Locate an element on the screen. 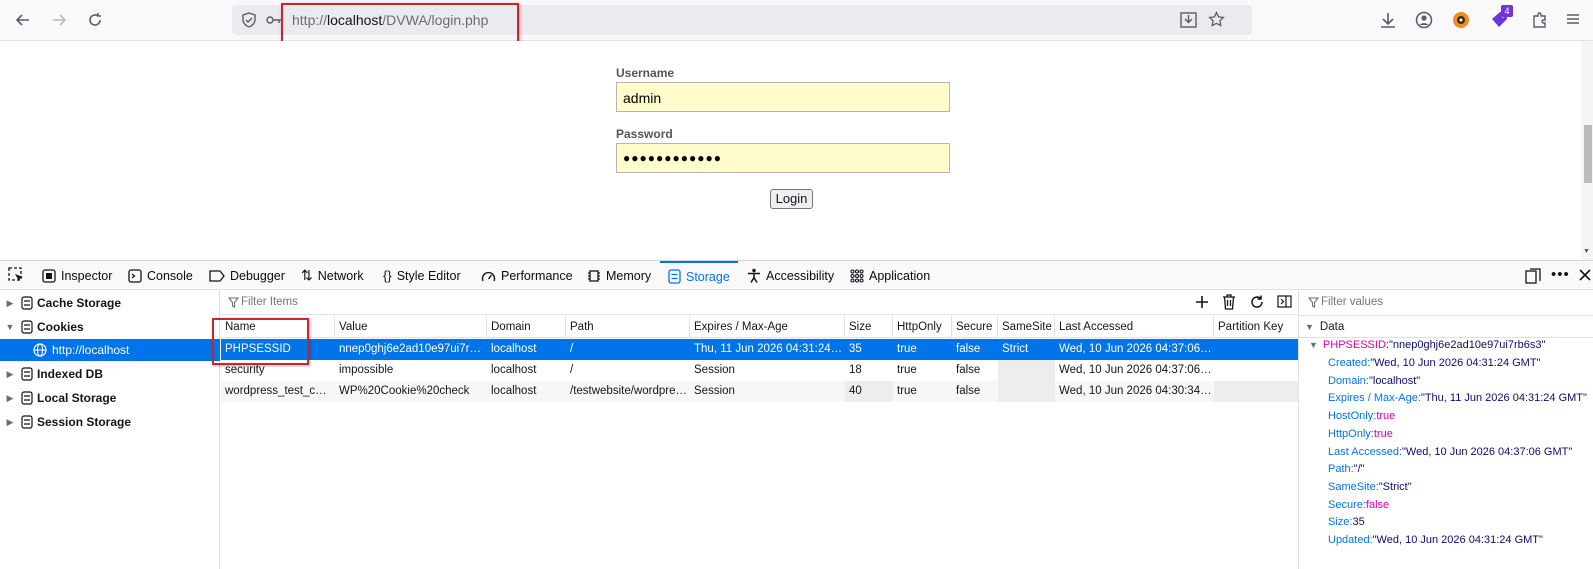 The height and width of the screenshot is (569, 1593). prop-key: Path is located at coordinates (1339, 469).